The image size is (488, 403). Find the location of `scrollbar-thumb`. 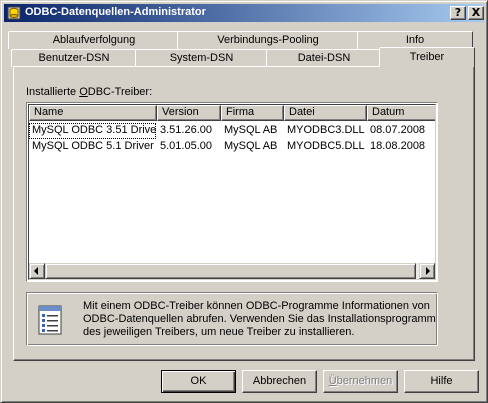

scrollbar-thumb is located at coordinates (230, 271).